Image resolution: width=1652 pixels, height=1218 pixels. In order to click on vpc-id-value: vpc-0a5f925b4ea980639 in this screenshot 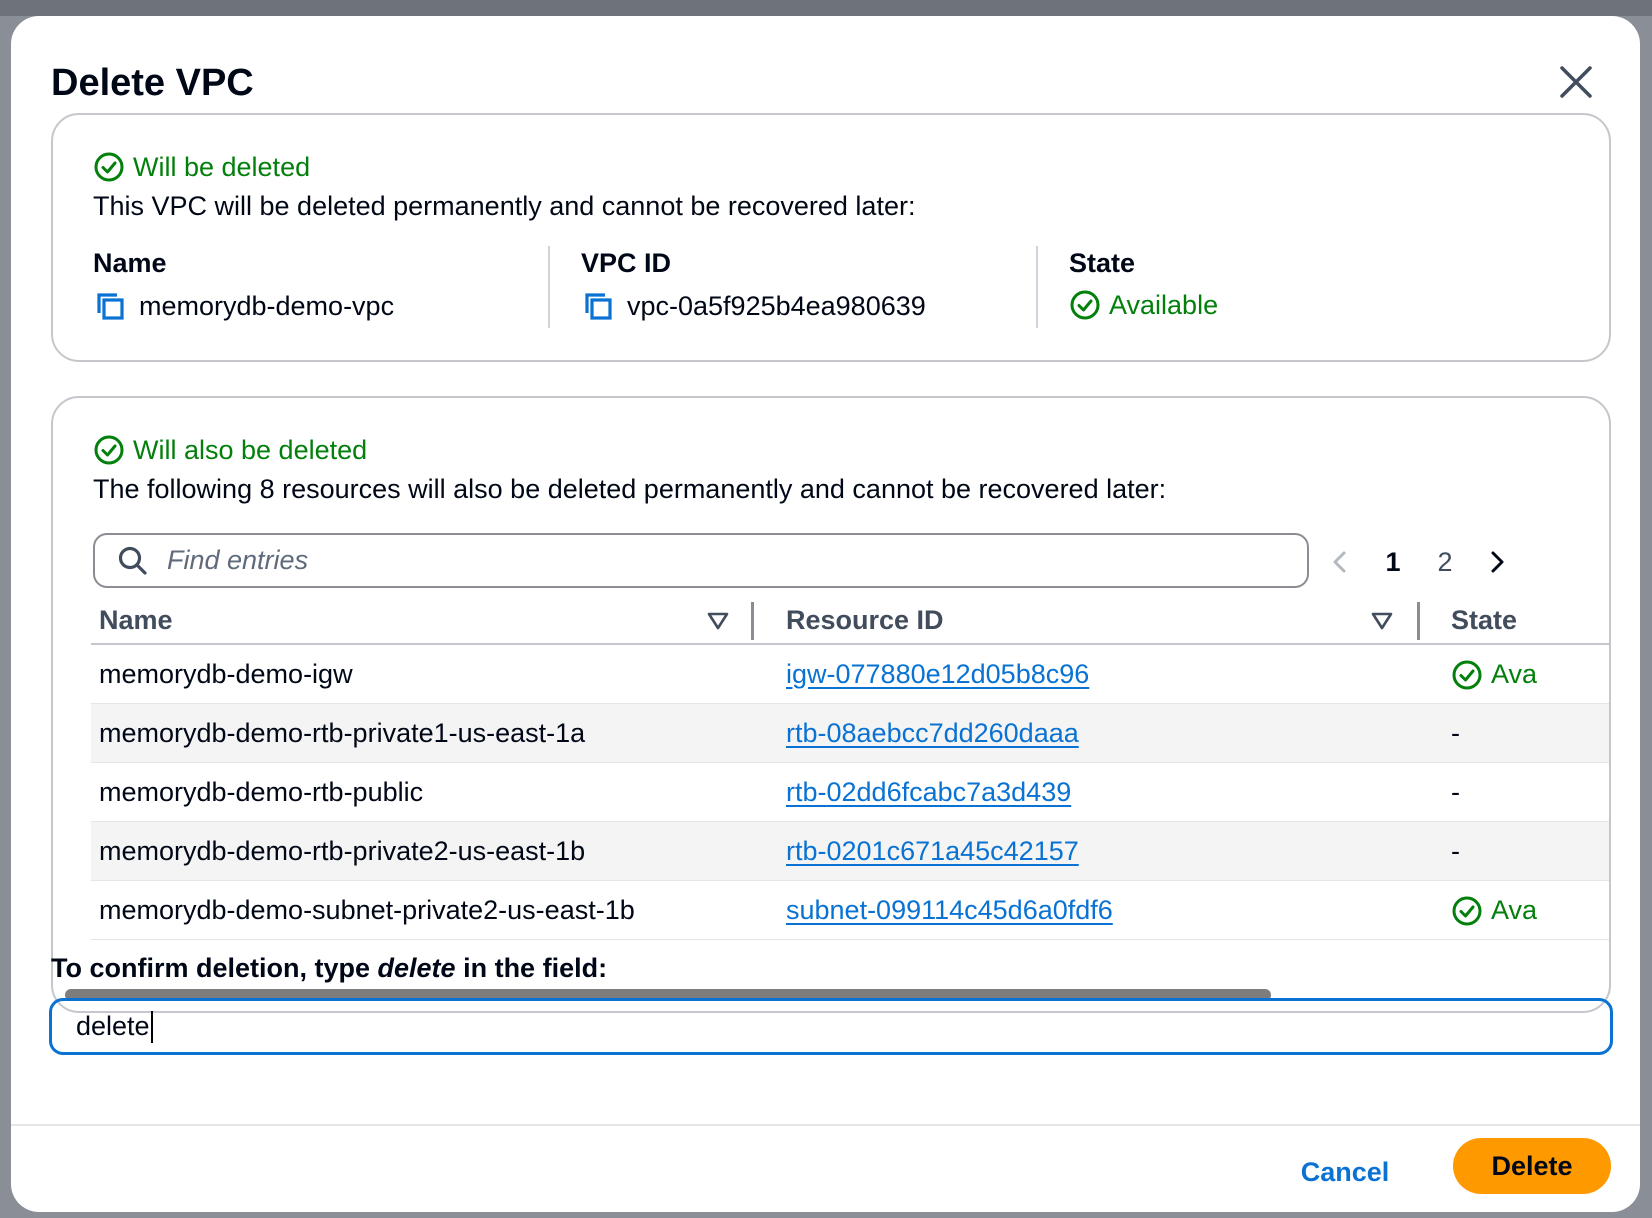, I will do `click(776, 305)`.